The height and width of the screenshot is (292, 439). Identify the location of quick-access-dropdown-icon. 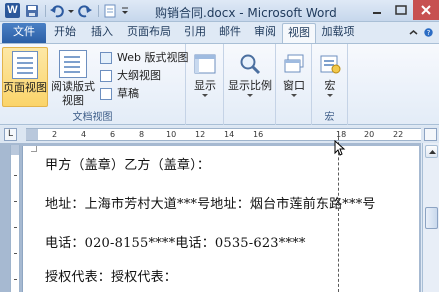
(125, 11).